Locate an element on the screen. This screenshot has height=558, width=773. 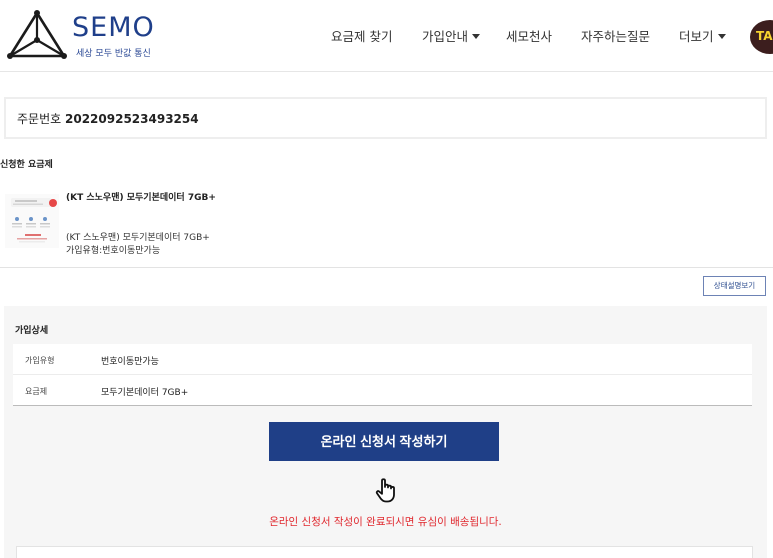
nav-item-faq: 자주하는질문 is located at coordinates (615, 35).